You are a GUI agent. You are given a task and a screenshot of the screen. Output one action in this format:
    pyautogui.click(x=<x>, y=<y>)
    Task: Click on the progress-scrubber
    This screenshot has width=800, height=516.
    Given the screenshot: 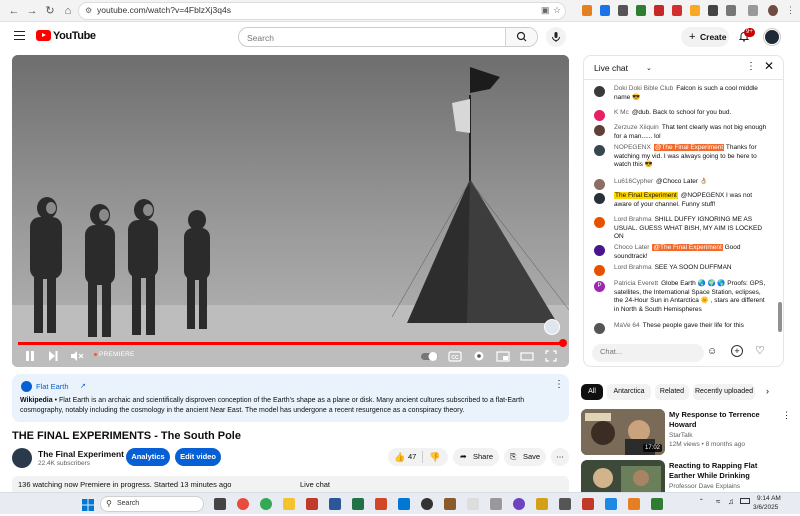 What is the action you would take?
    pyautogui.click(x=563, y=343)
    